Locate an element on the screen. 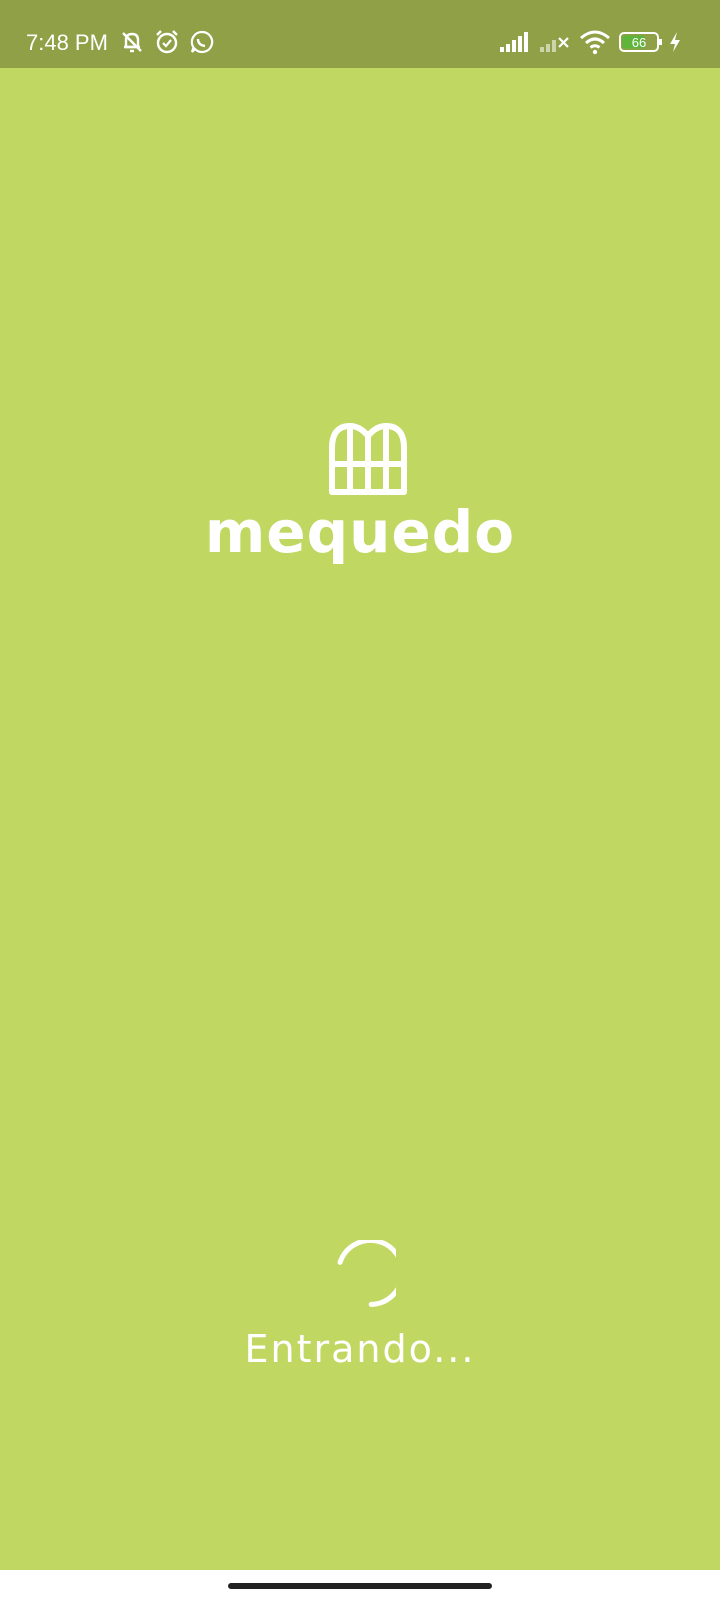 This screenshot has width=720, height=1600. status-bar: 7:48 PM 66 is located at coordinates (360, 34).